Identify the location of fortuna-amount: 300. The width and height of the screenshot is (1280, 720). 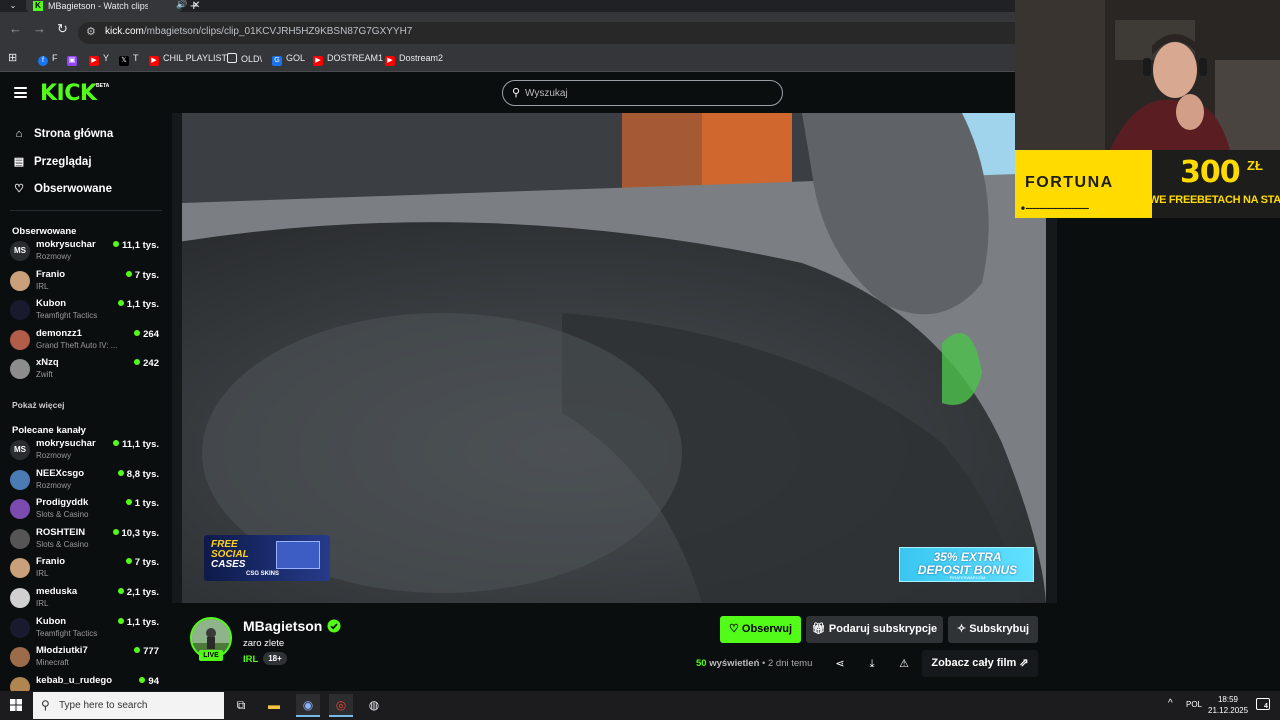
(1210, 172).